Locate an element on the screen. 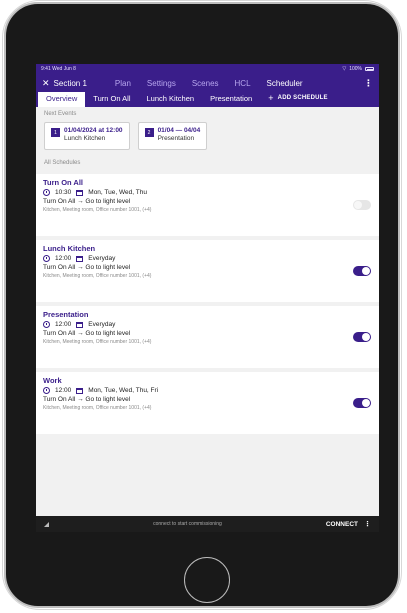 Image resolution: width=407 pixels, height=613 pixels. event-number-badge: 1 is located at coordinates (55, 132).